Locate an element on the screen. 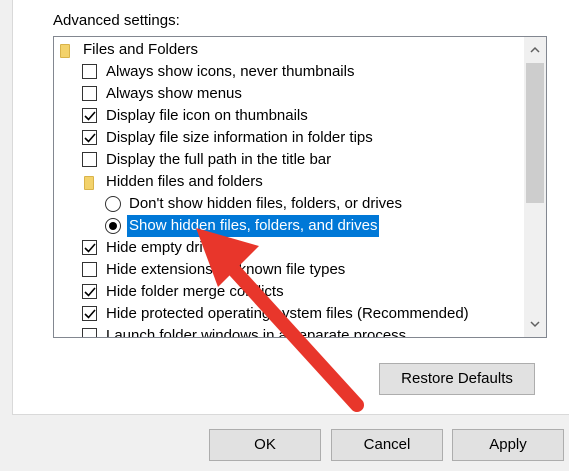 This screenshot has width=569, height=471. advanced-settings-label: Advanced settings: is located at coordinates (116, 20).